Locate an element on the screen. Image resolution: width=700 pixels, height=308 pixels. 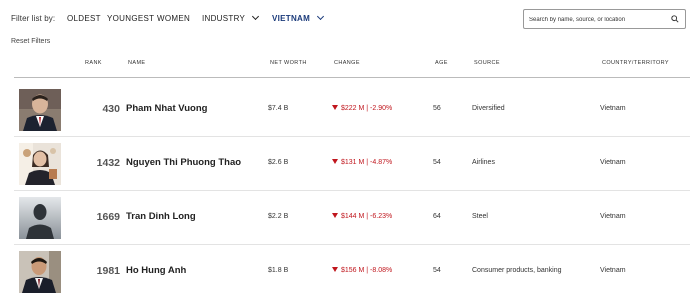
filter-women: WOMEN is located at coordinates (173, 18).